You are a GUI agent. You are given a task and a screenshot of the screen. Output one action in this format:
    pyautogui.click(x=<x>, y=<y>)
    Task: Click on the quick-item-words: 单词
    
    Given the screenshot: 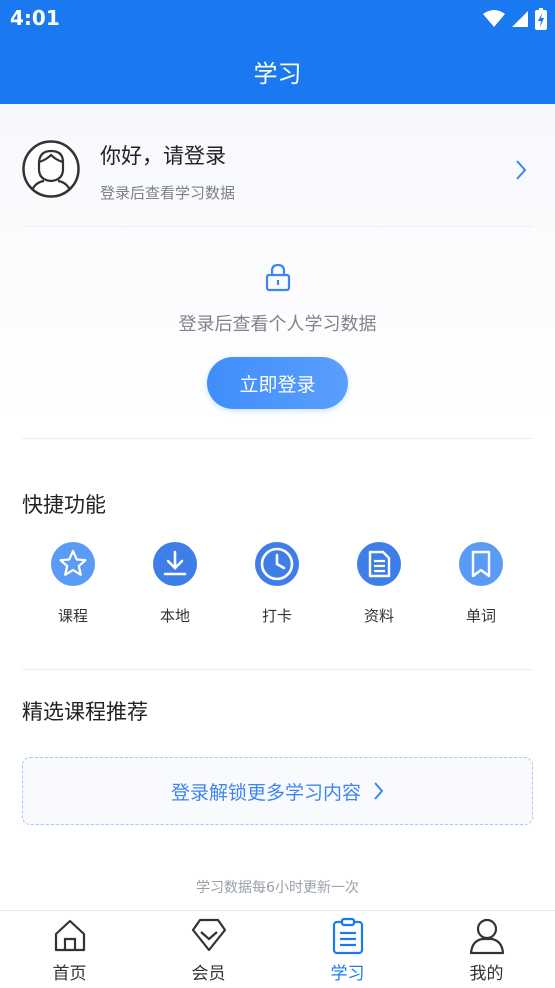 What is the action you would take?
    pyautogui.click(x=481, y=583)
    